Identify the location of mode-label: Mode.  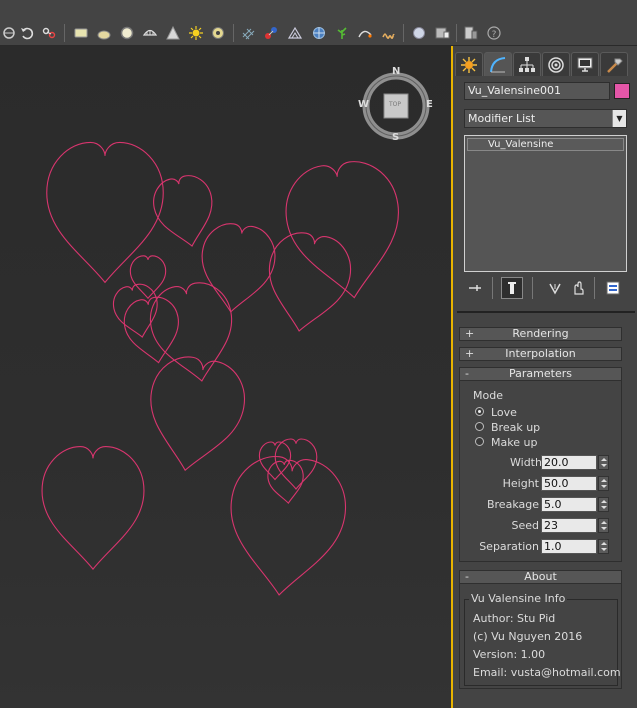
(488, 395).